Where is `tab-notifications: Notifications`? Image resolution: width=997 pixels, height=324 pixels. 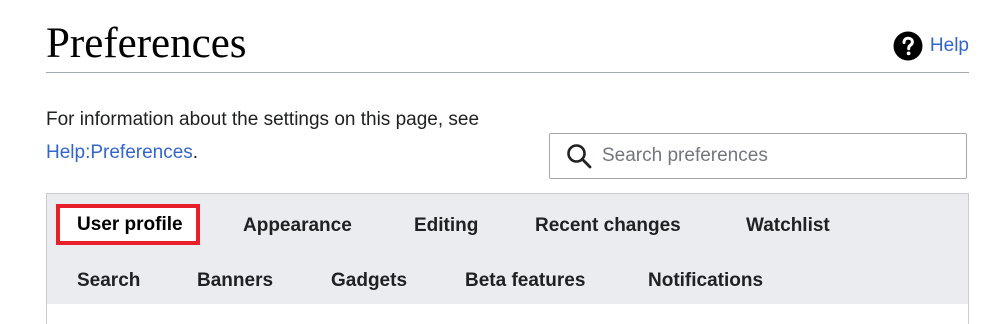 tab-notifications: Notifications is located at coordinates (705, 281).